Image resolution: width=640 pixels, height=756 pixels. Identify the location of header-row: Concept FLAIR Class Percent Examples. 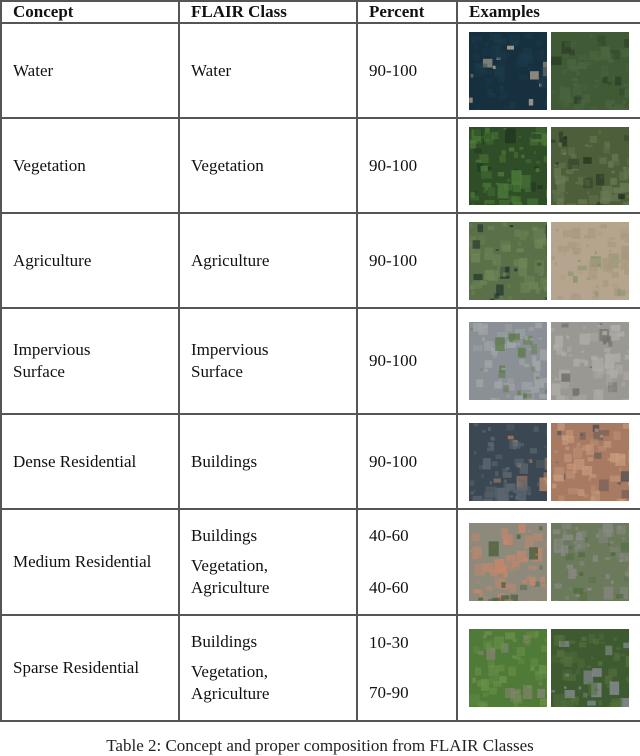
(320, 12).